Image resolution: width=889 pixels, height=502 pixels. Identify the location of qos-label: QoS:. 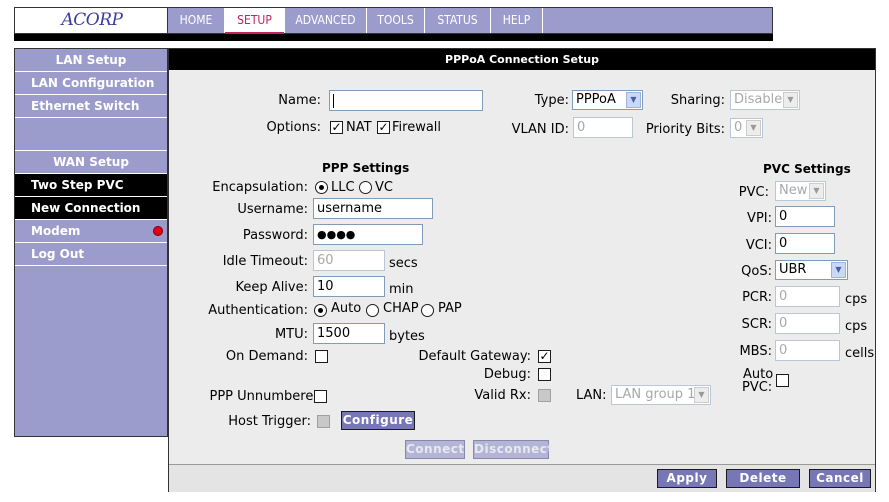
(756, 271).